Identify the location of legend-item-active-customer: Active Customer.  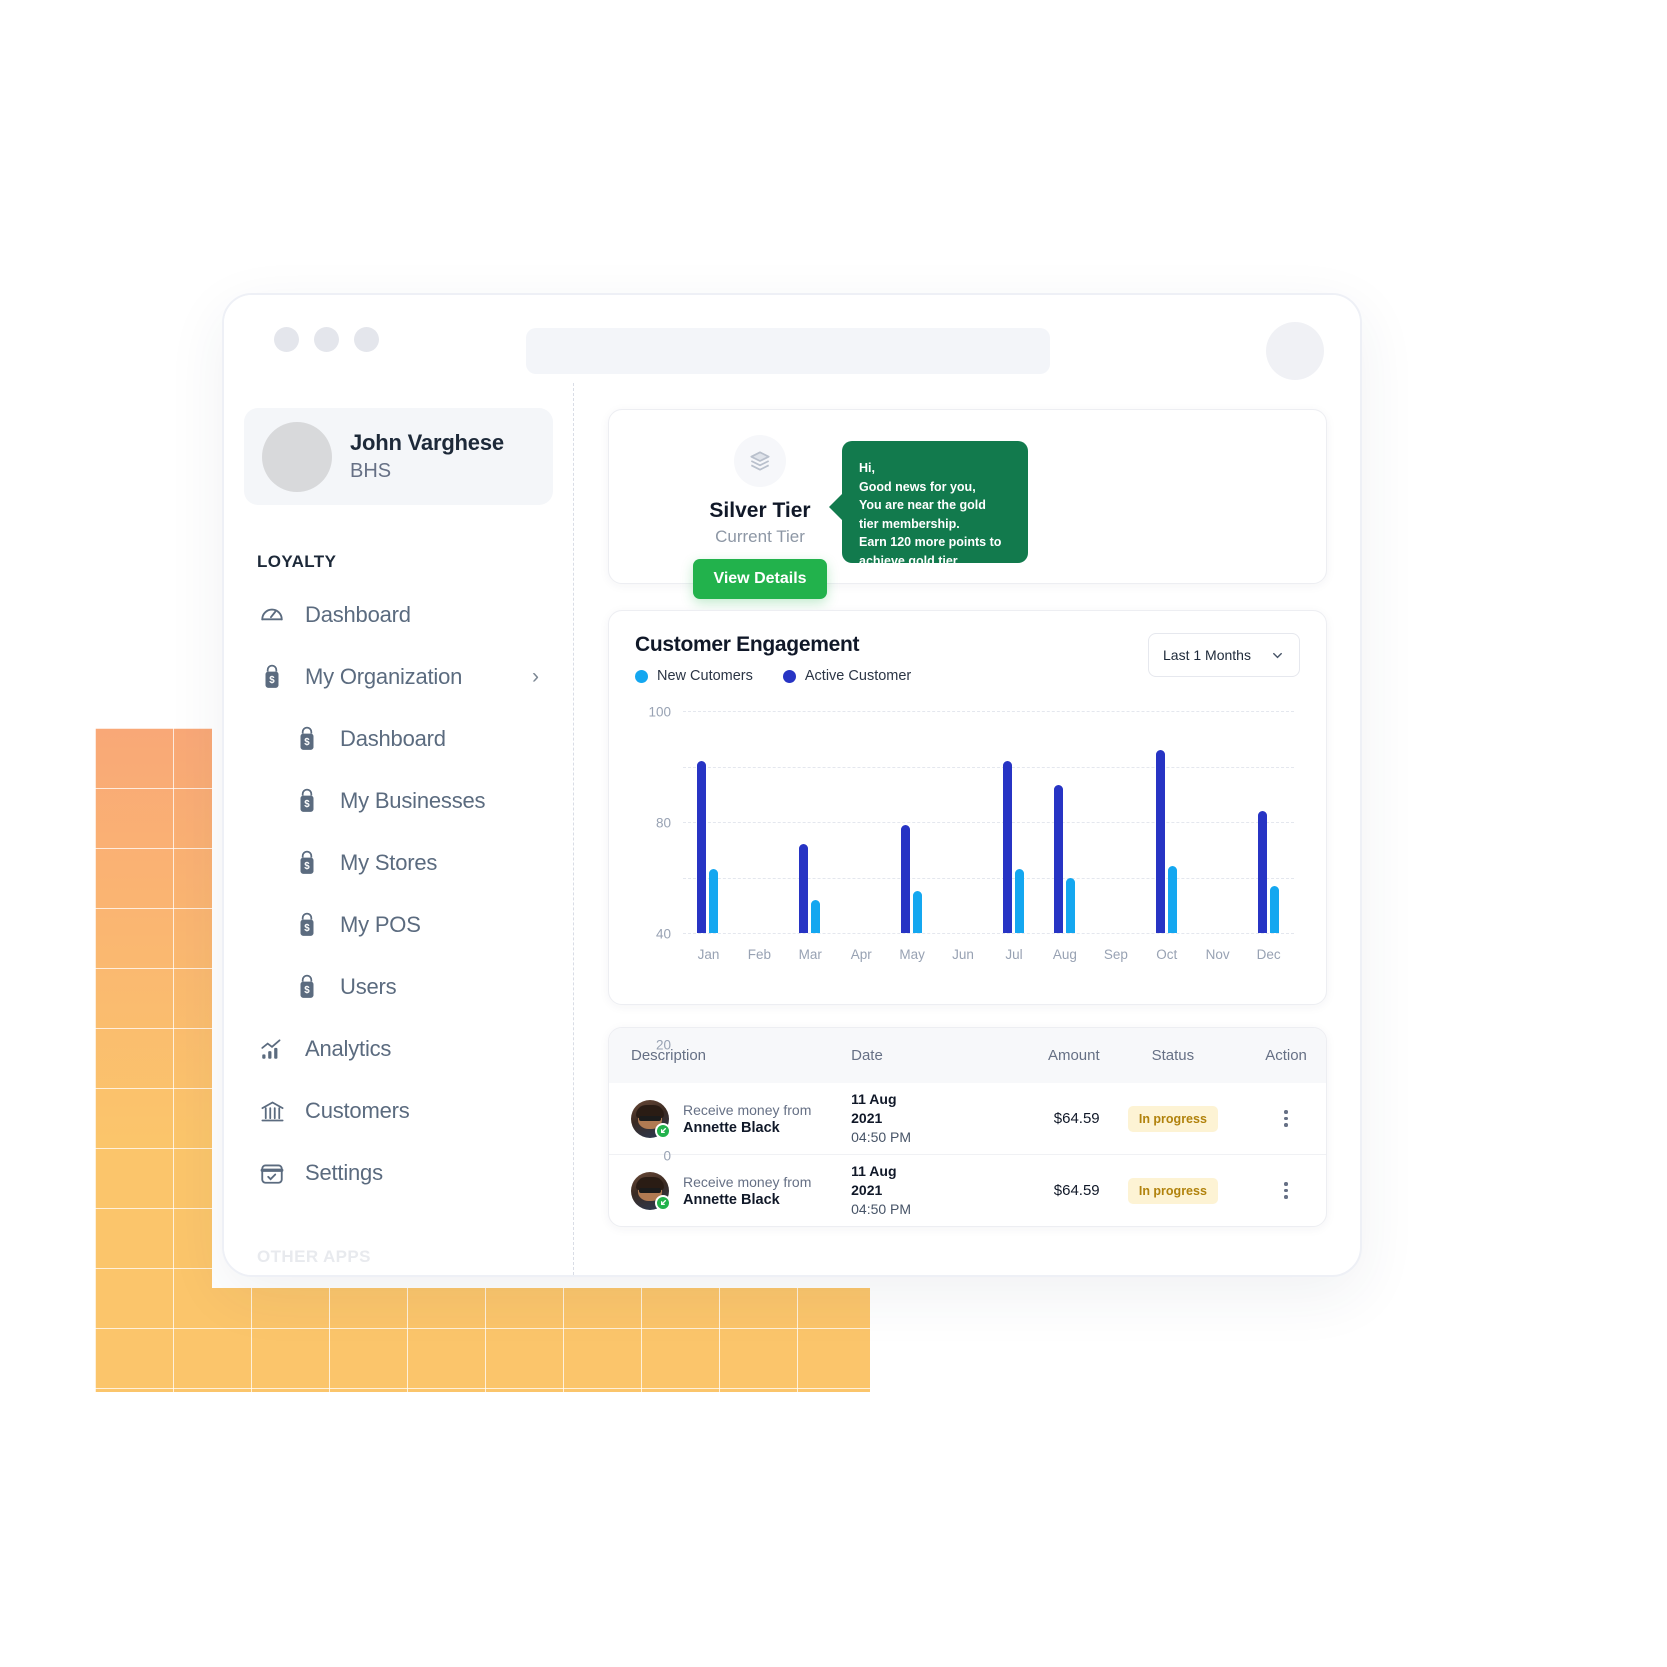
(847, 676).